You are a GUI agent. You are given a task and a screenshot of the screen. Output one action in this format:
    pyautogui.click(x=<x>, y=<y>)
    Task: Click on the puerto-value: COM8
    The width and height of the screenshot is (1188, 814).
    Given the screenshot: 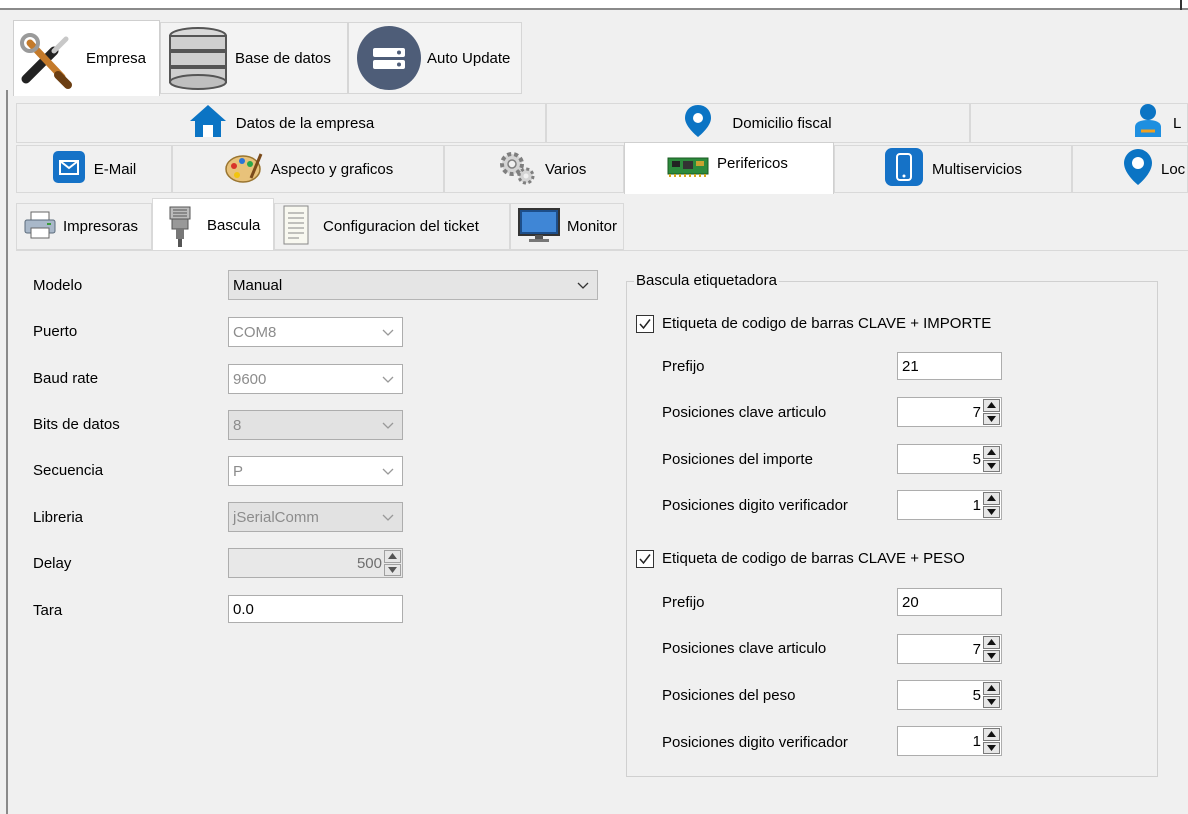 What is the action you would take?
    pyautogui.click(x=255, y=332)
    